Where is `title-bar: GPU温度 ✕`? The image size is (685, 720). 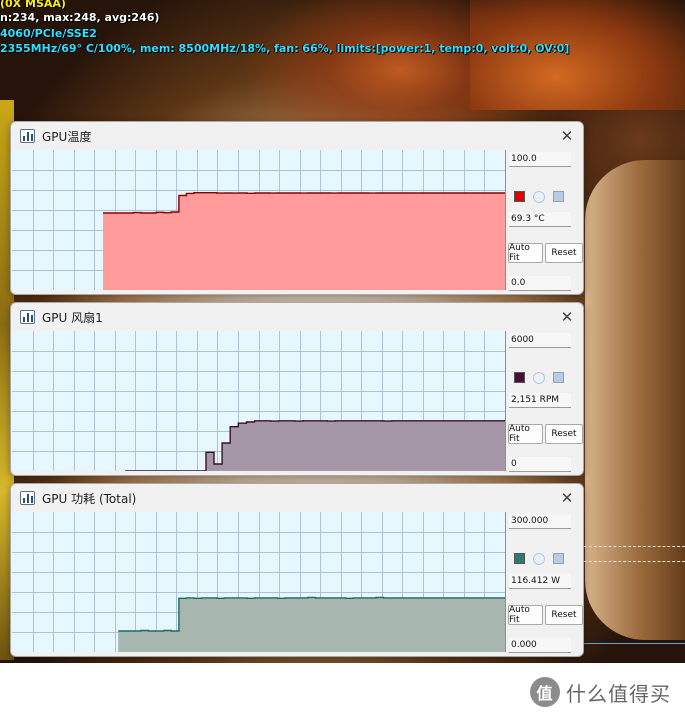 title-bar: GPU温度 ✕ is located at coordinates (297, 136).